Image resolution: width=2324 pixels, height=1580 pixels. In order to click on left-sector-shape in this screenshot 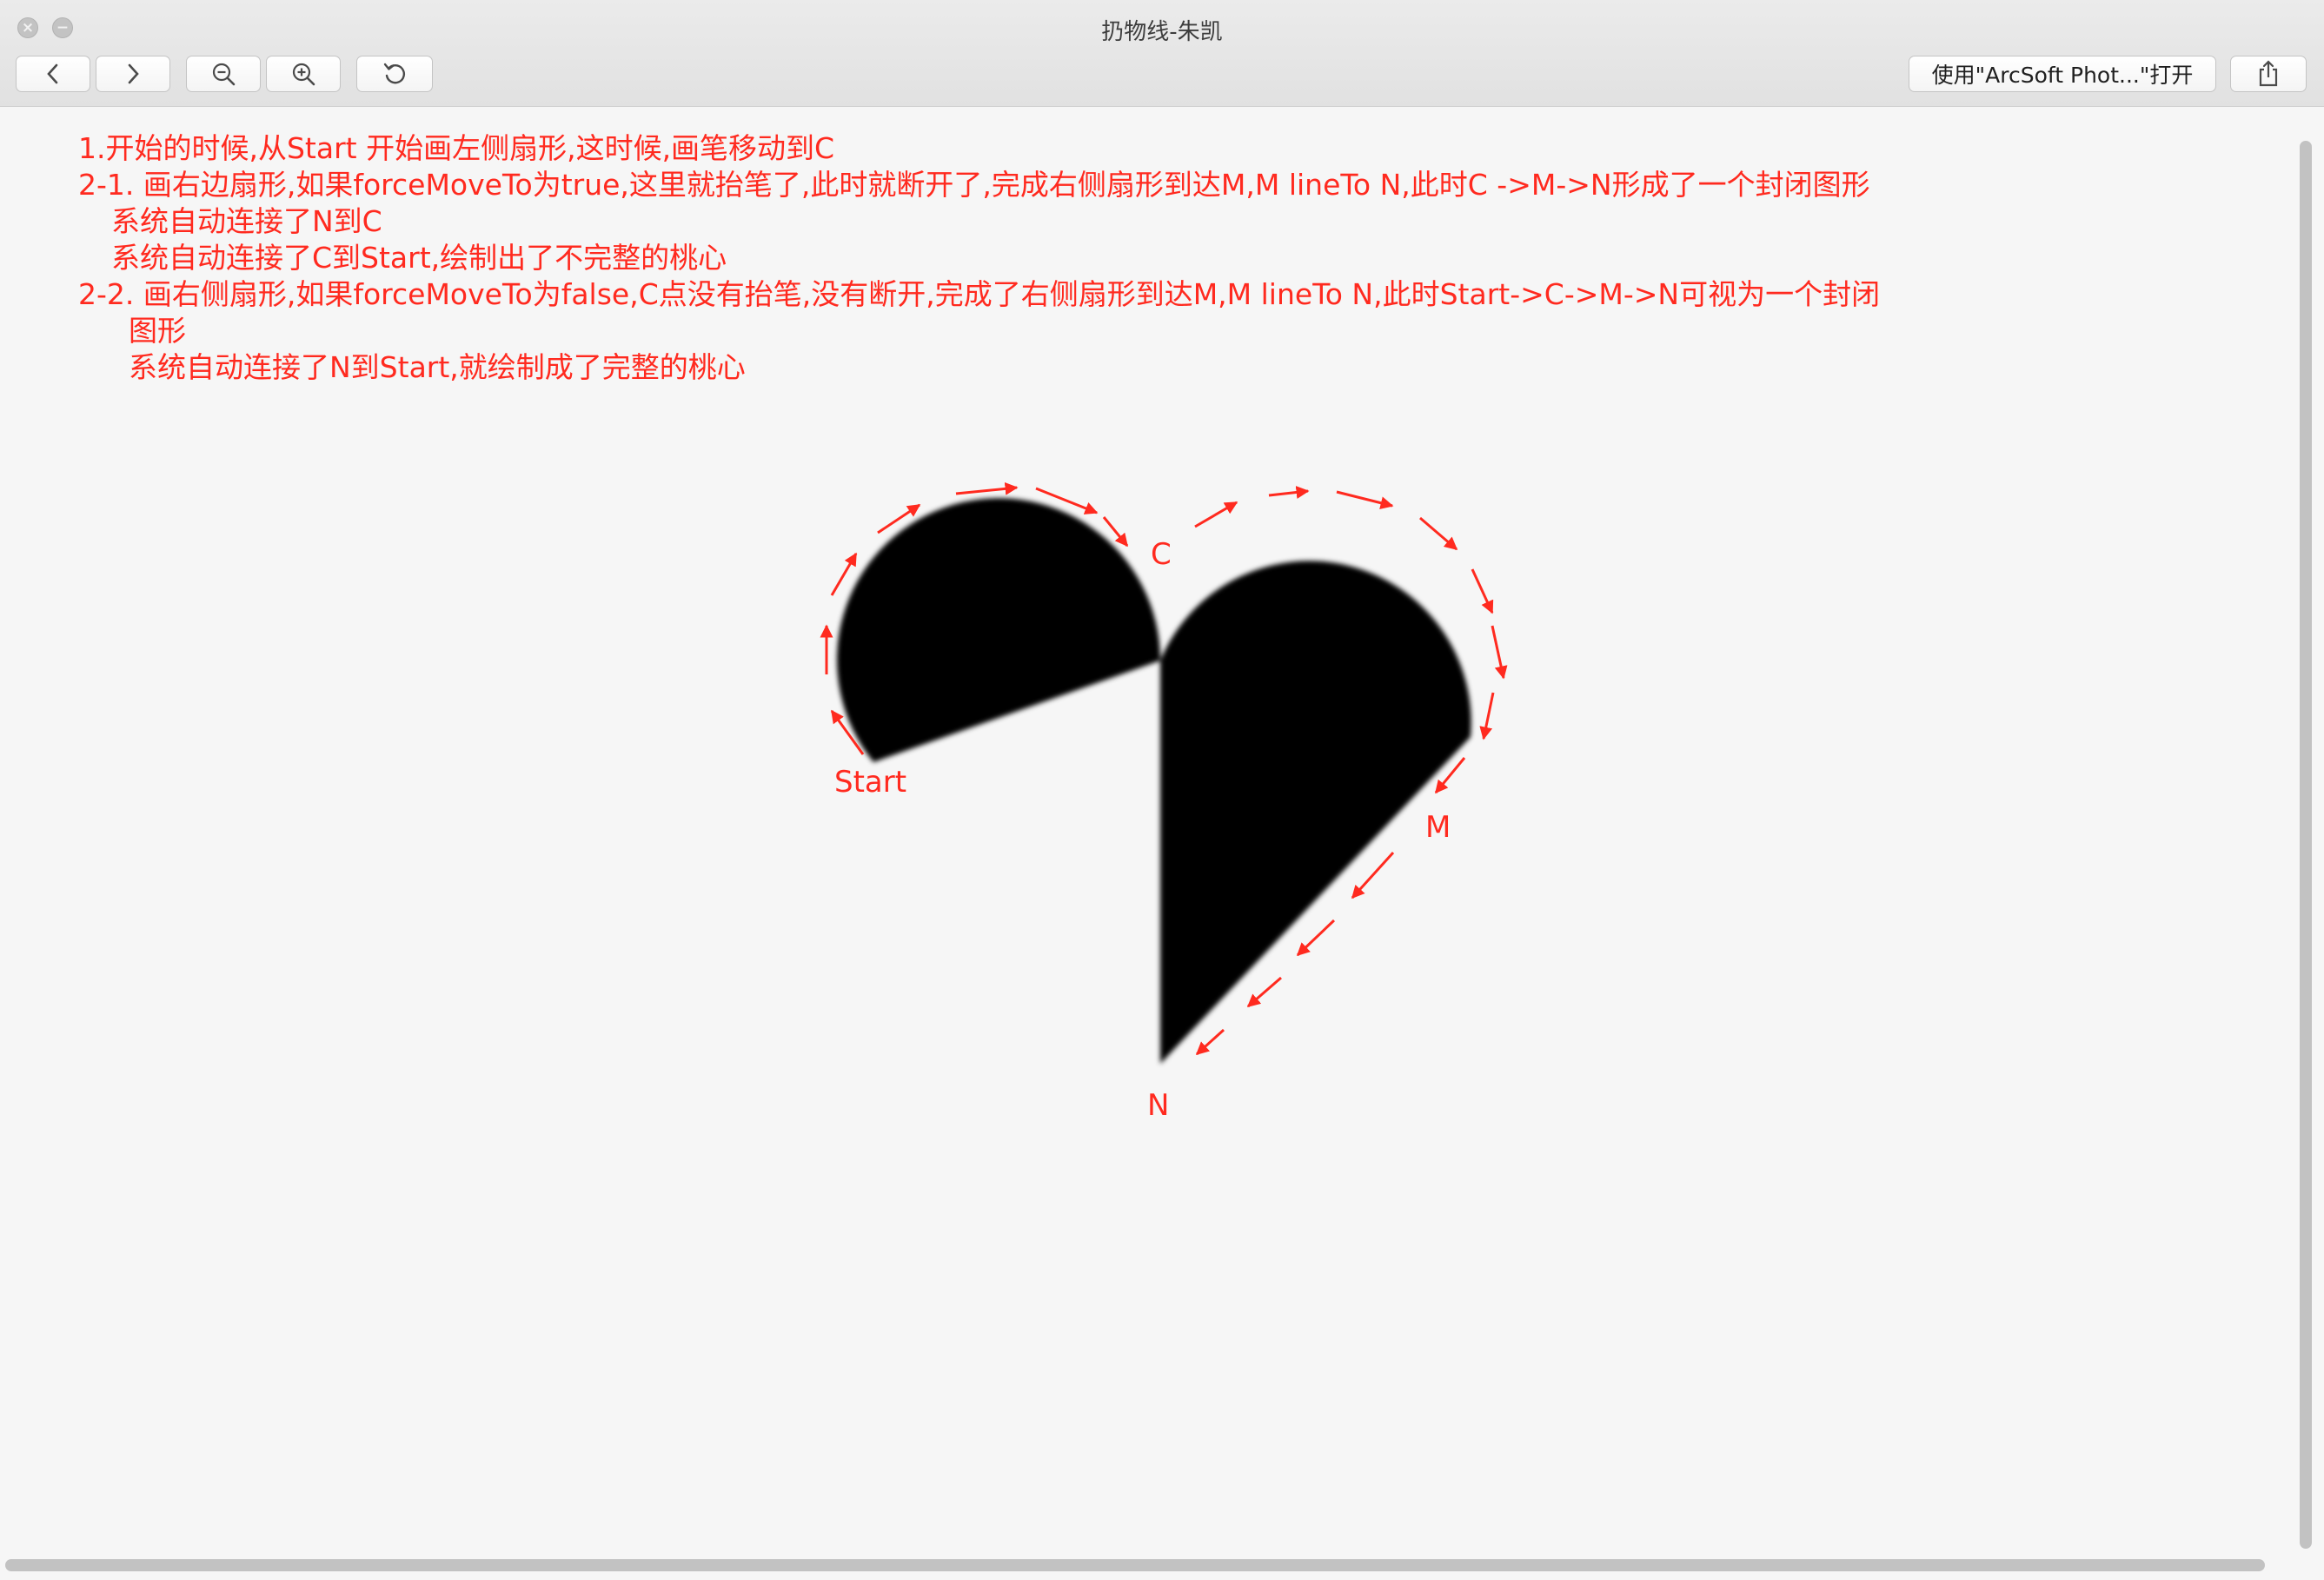, I will do `click(999, 630)`.